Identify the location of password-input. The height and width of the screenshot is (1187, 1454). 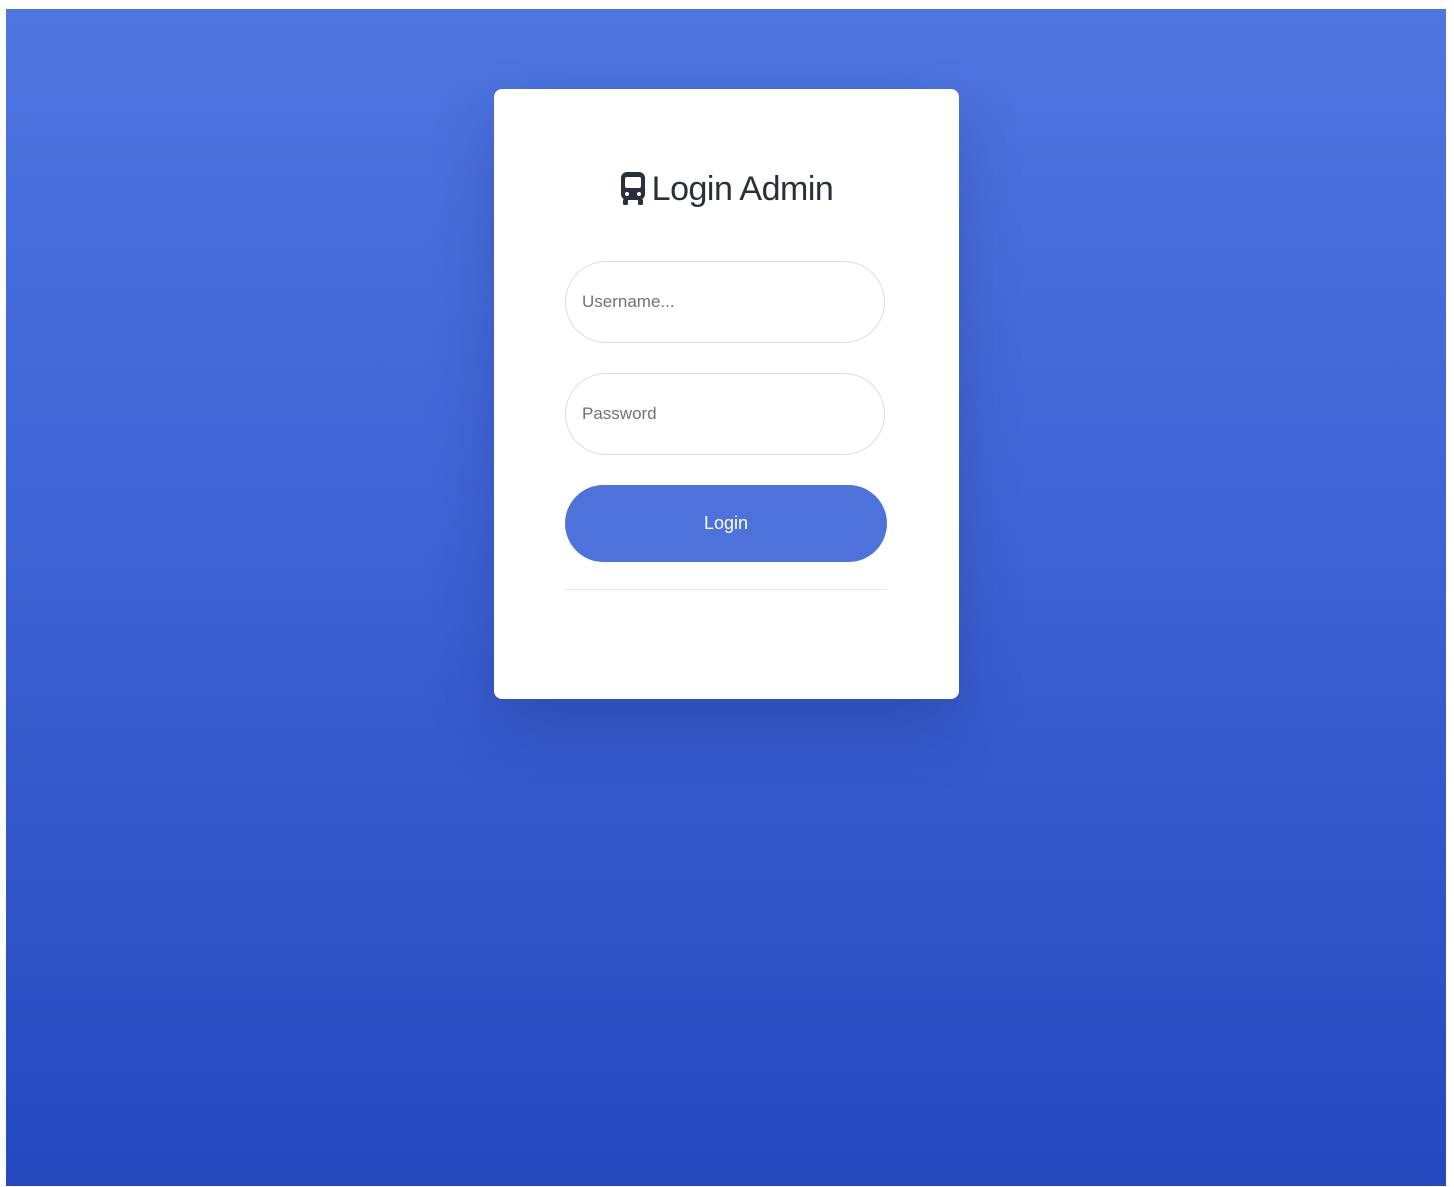
(725, 414).